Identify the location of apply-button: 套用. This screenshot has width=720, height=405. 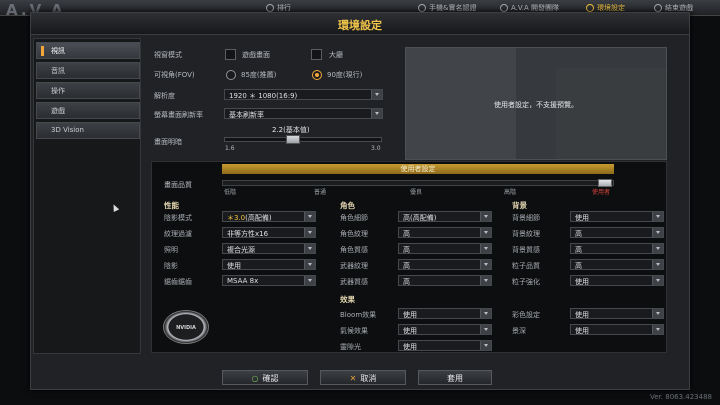
(455, 377).